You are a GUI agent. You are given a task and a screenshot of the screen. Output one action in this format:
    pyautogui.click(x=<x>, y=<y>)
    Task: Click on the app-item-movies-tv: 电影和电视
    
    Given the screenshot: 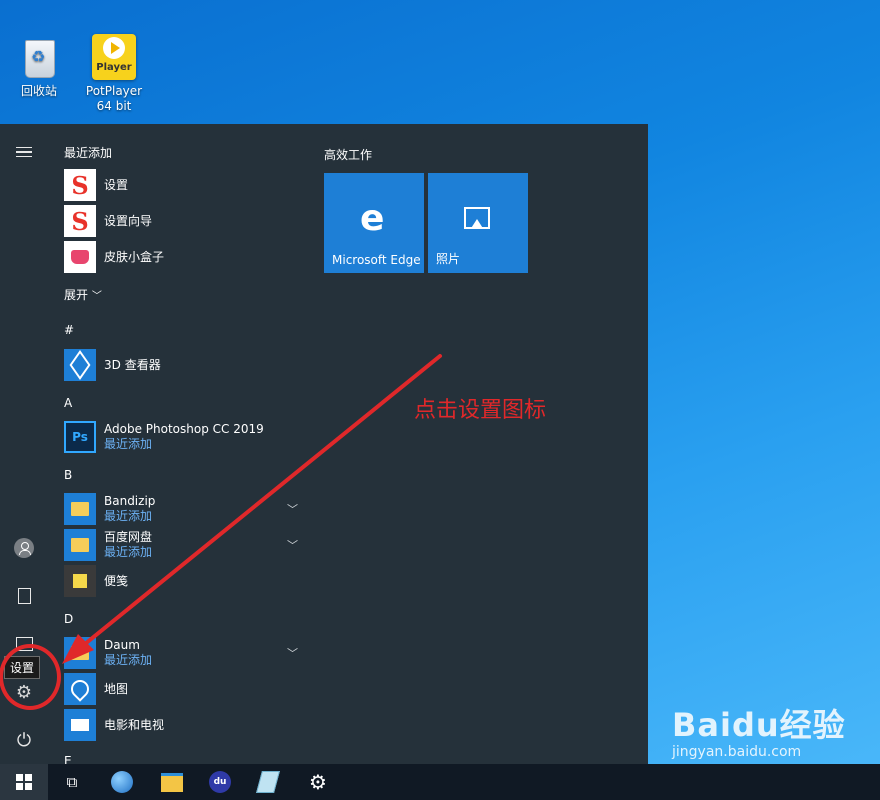 What is the action you would take?
    pyautogui.click(x=184, y=725)
    